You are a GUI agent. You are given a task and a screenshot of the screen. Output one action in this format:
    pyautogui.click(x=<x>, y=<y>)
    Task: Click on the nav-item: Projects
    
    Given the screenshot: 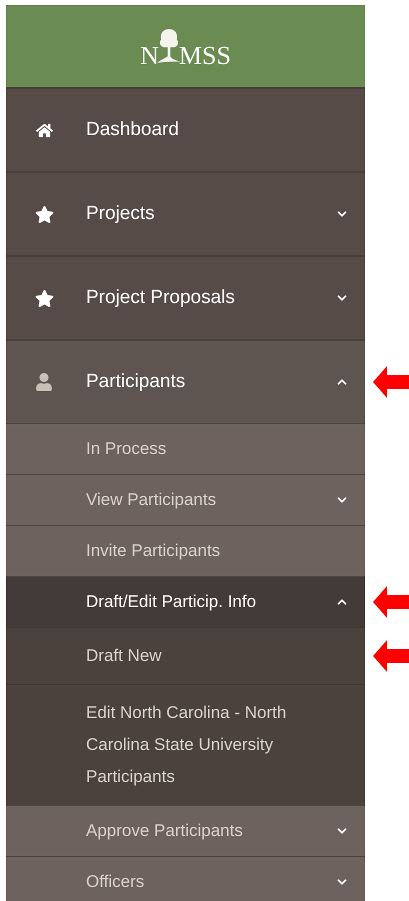 What is the action you would take?
    pyautogui.click(x=185, y=213)
    